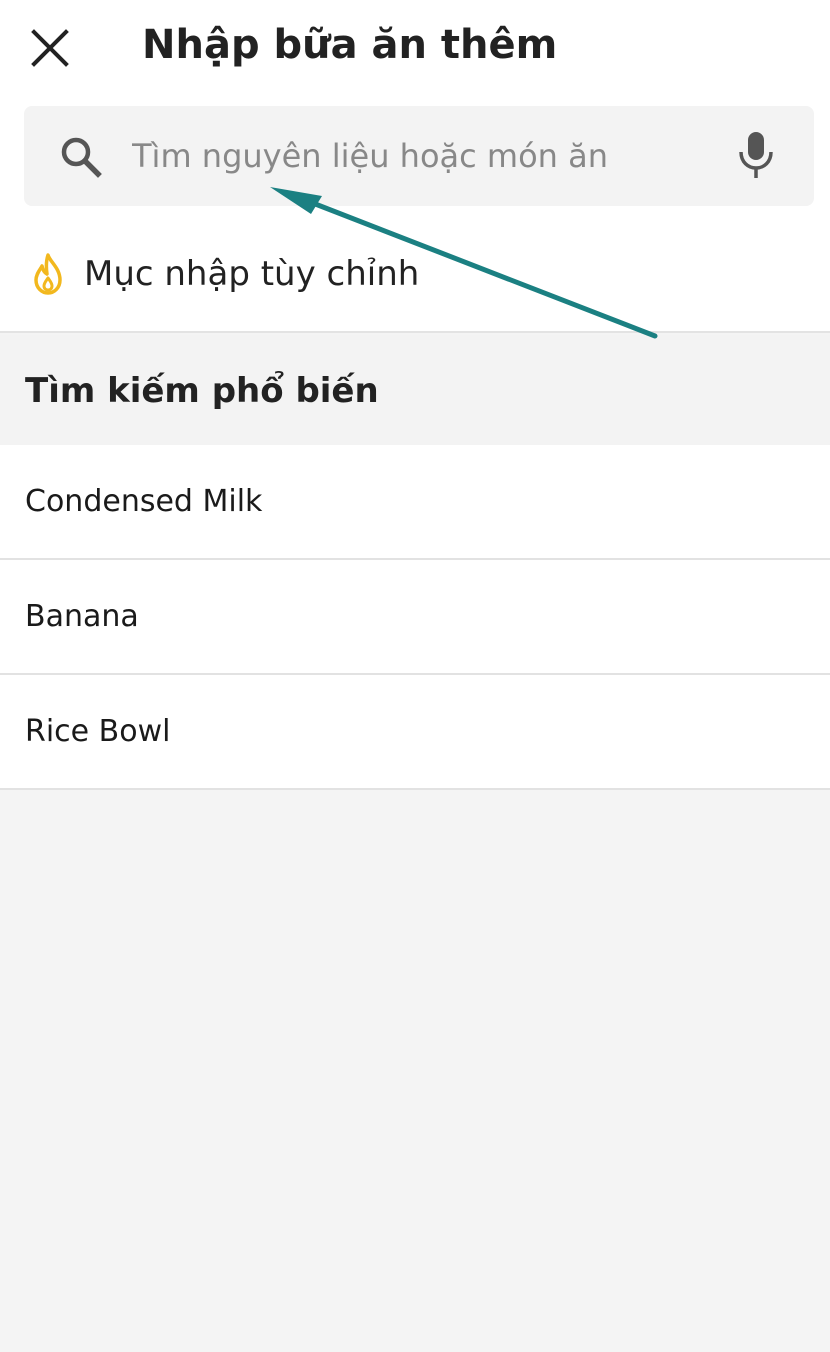 Image resolution: width=830 pixels, height=1352 pixels. I want to click on search-input, so click(422, 156).